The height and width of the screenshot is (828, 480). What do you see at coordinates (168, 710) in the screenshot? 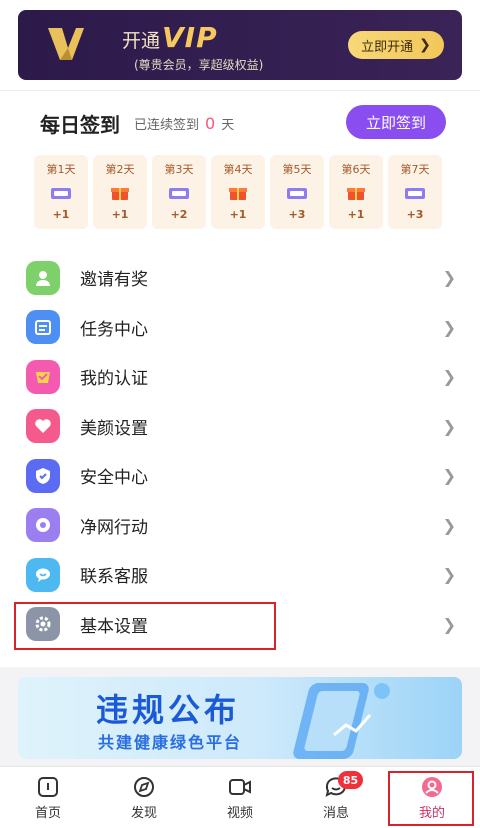
I see `banner-title: 违规公布` at bounding box center [168, 710].